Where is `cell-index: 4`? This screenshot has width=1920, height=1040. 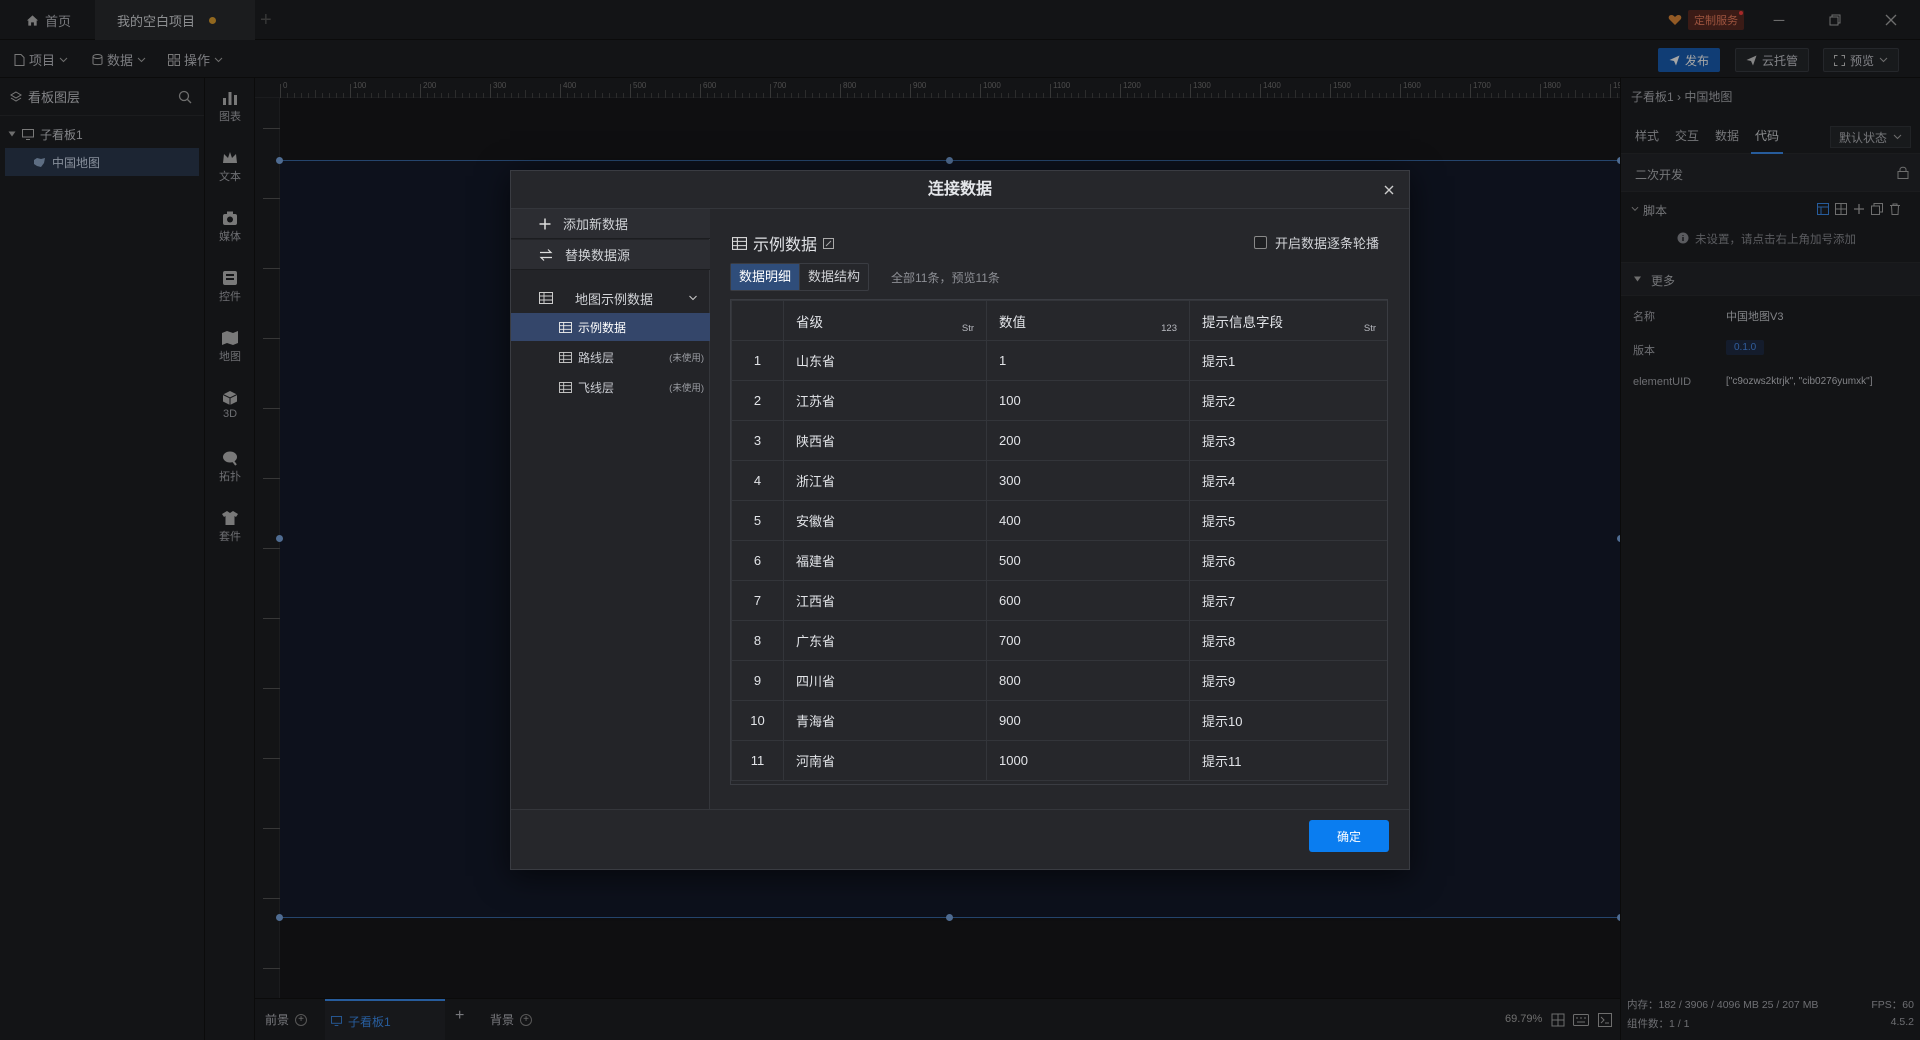 cell-index: 4 is located at coordinates (757, 480).